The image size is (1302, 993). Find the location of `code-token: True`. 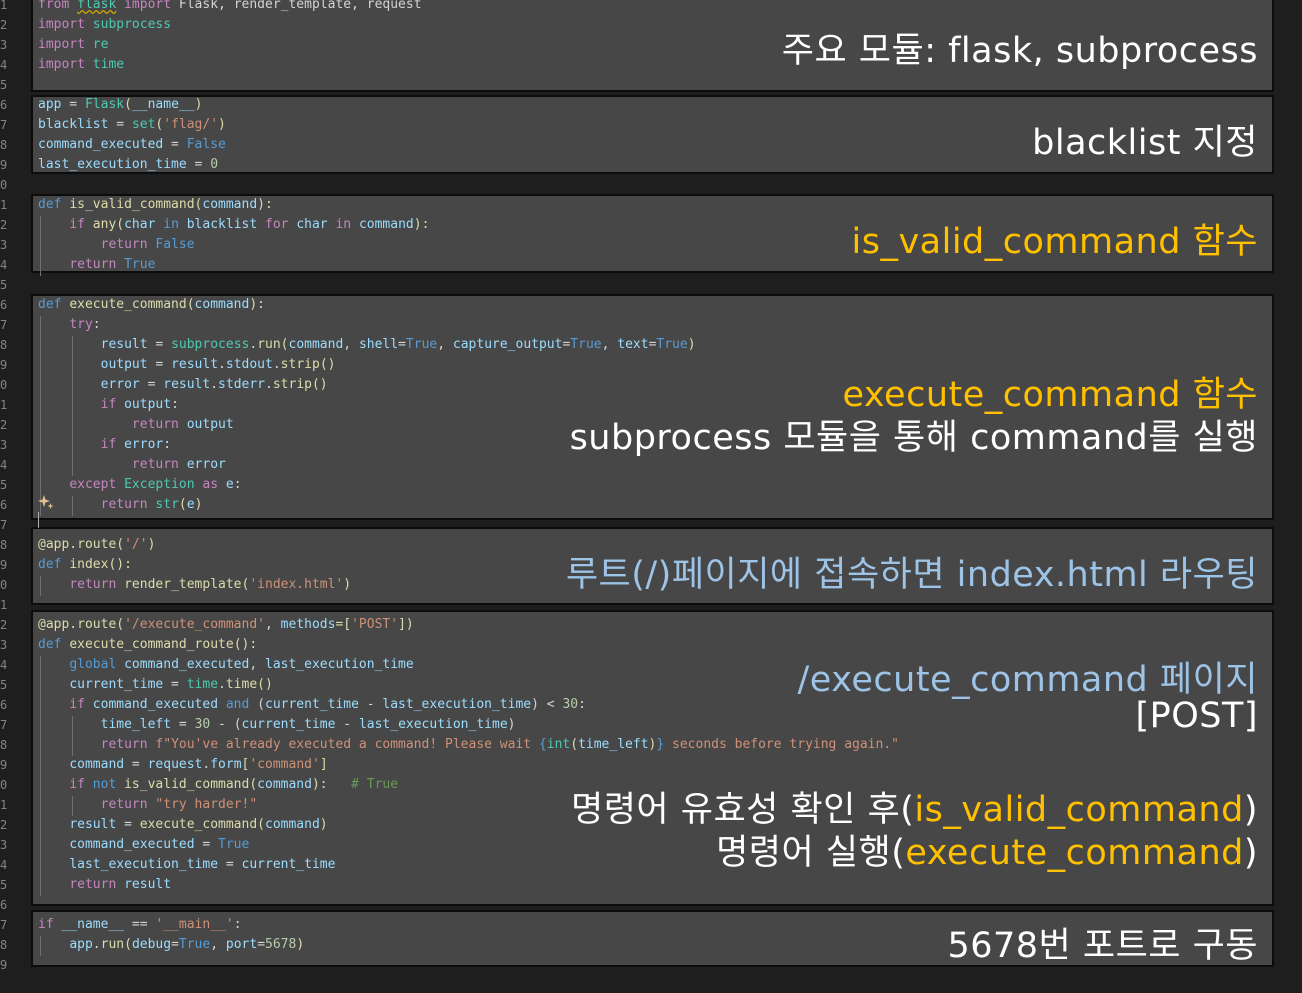

code-token: True is located at coordinates (140, 264).